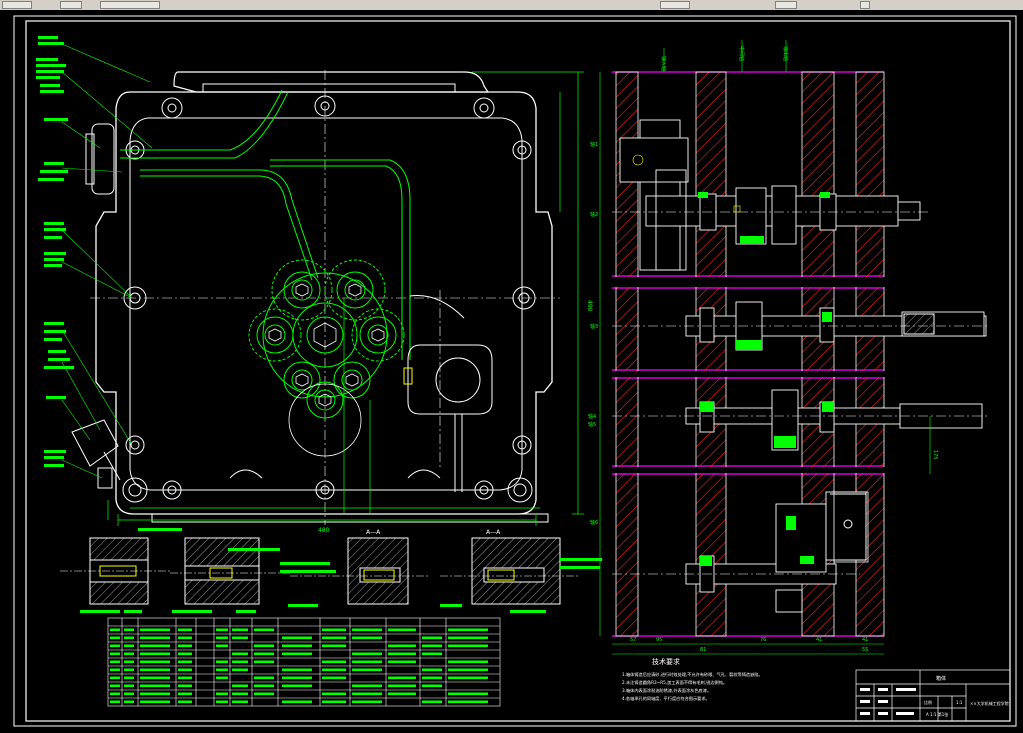 The height and width of the screenshot is (733, 1023). I want to click on note-1: 1.箱体铸造后应清砂,进行时效处理,不允许有砂眼、气孔、裂纹等铸造缺陷。, so click(692, 674).